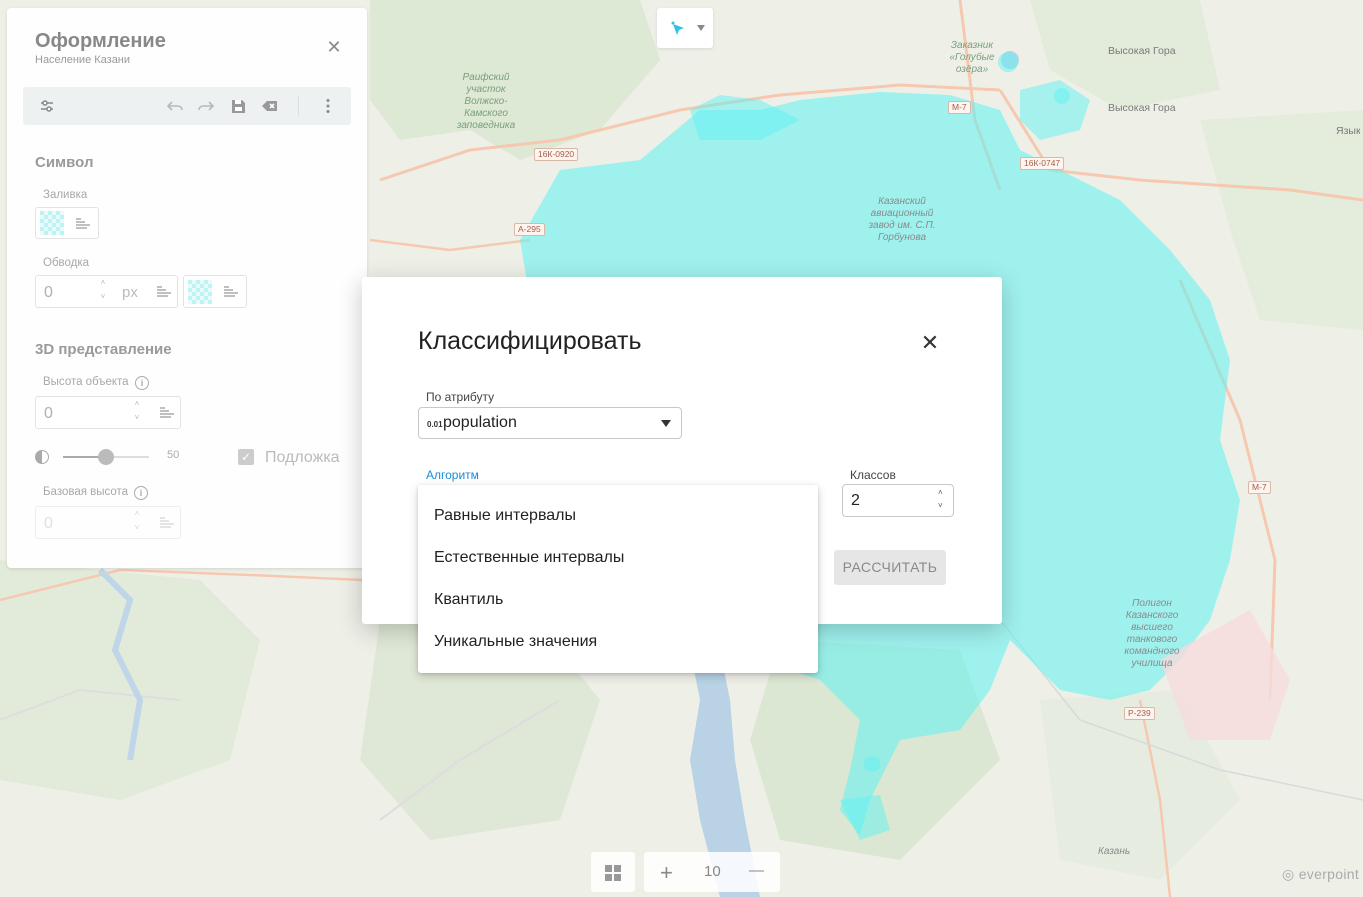 This screenshot has height=897, width=1363. I want to click on save-icon, so click(238, 106).